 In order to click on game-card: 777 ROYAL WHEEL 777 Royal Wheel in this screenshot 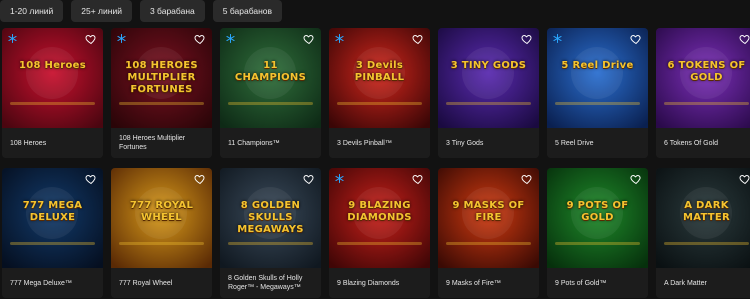, I will do `click(161, 233)`.